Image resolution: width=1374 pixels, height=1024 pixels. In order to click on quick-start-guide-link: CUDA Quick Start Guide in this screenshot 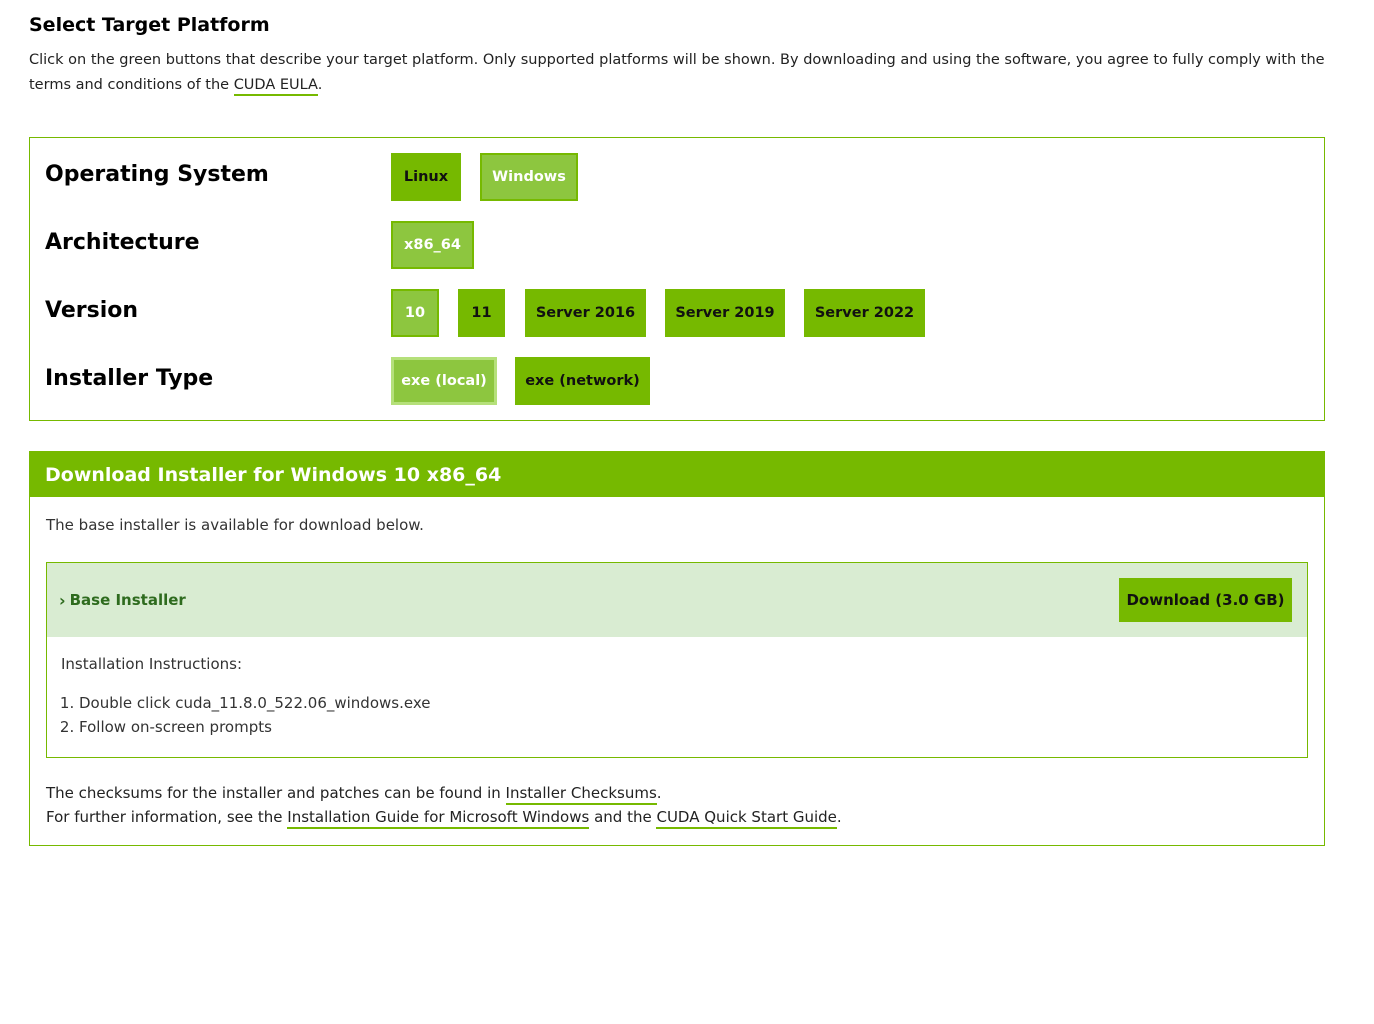, I will do `click(746, 818)`.